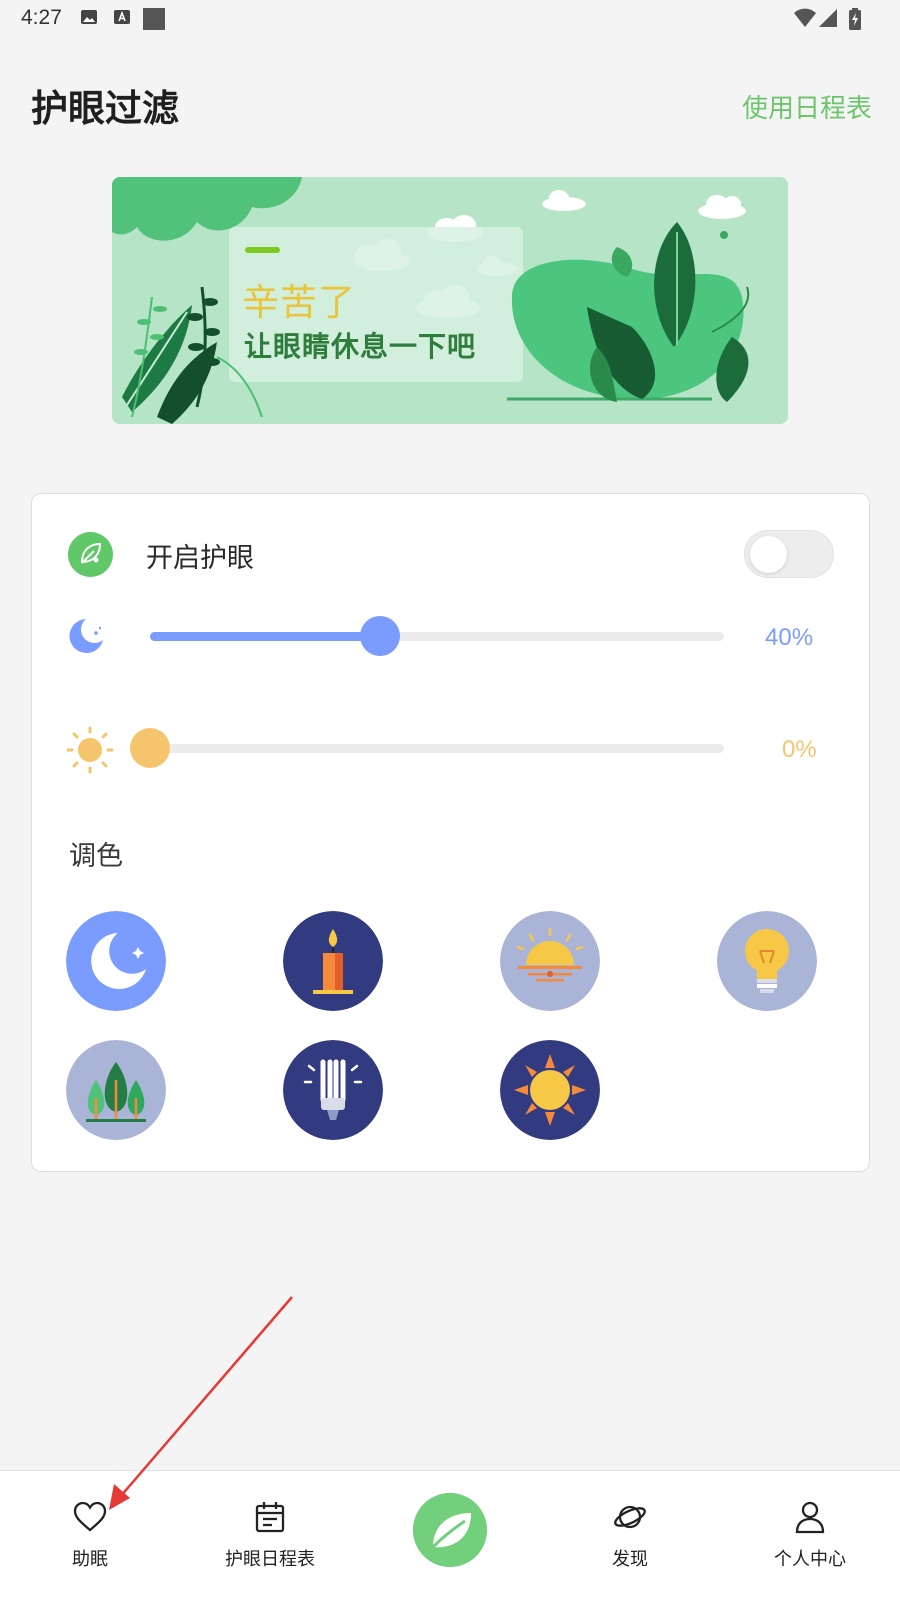 The width and height of the screenshot is (900, 1600). Describe the element at coordinates (789, 637) in the screenshot. I see `filter-percent: 40%` at that location.